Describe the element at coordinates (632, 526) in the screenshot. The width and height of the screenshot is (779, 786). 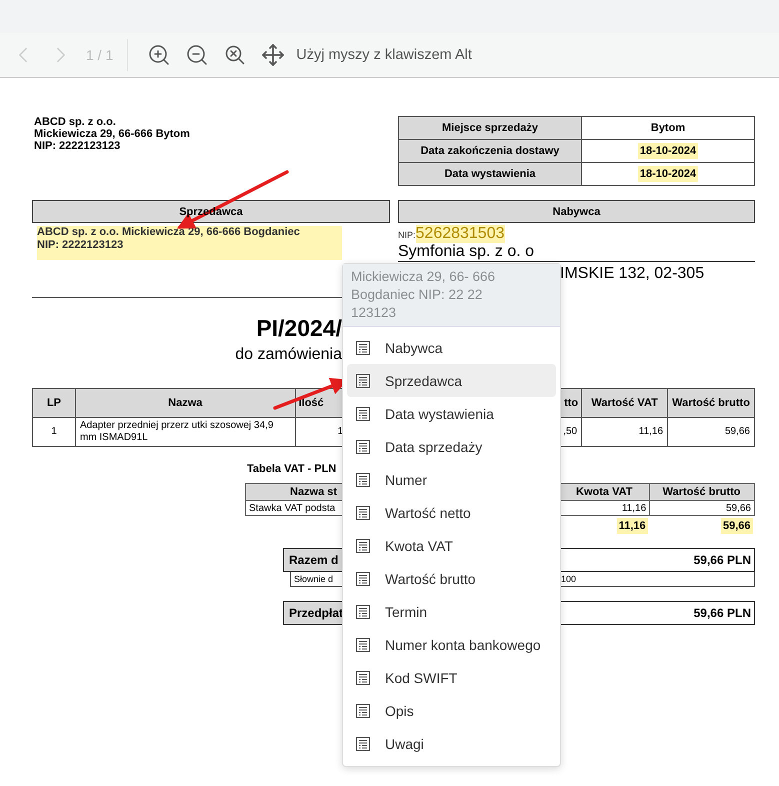
I see `vat-total: 11,16` at that location.